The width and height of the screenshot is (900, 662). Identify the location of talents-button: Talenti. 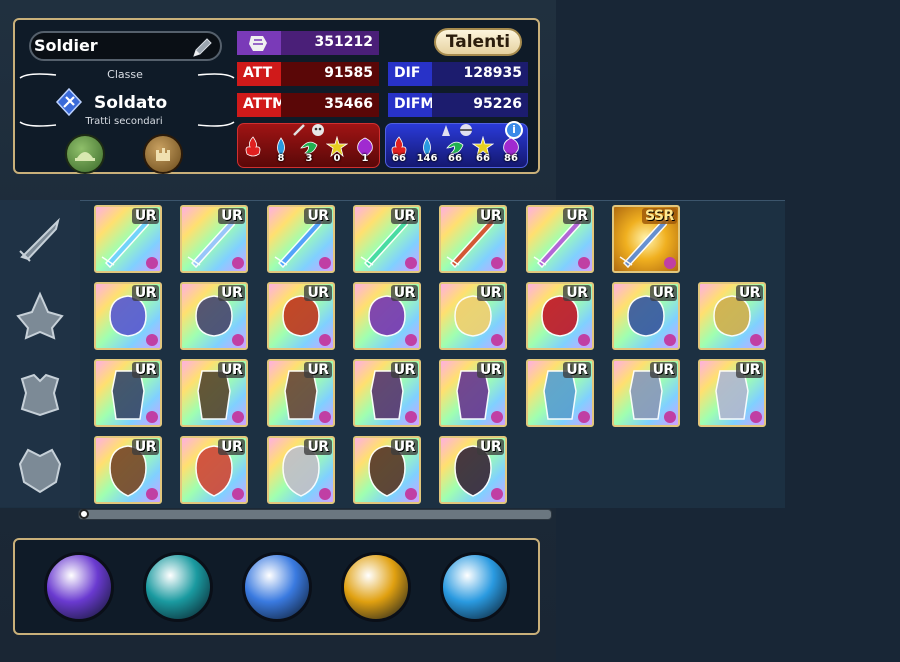
(478, 42).